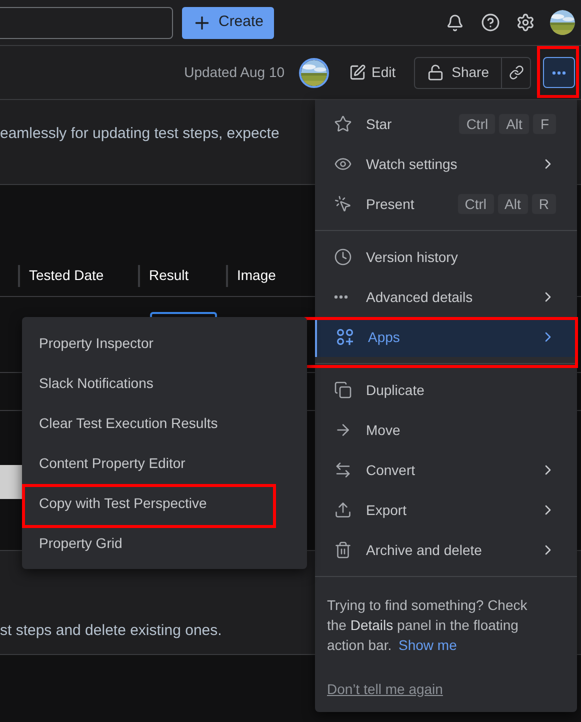  I want to click on menu-item: Apps, so click(446, 337).